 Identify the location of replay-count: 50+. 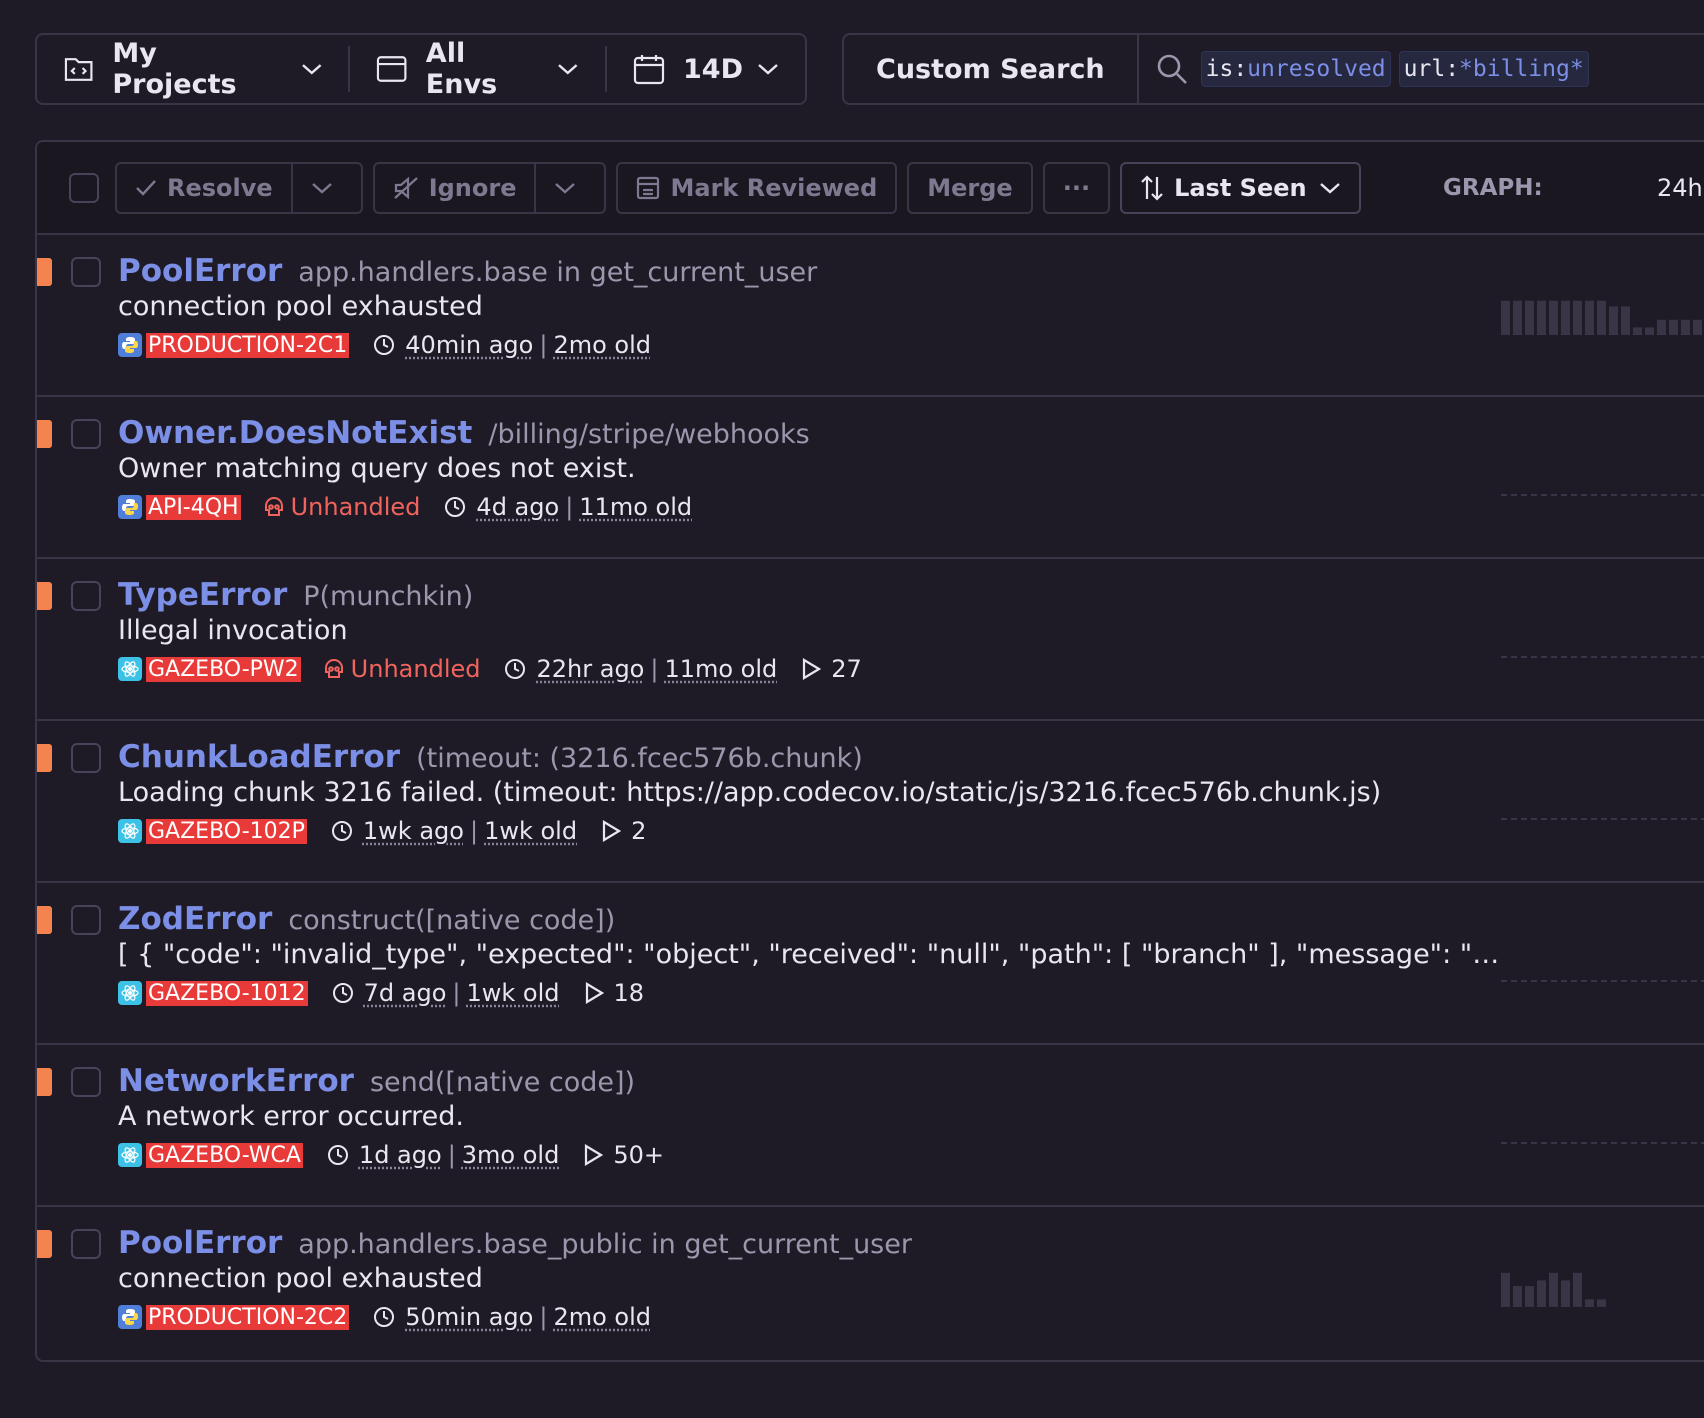
(623, 1155).